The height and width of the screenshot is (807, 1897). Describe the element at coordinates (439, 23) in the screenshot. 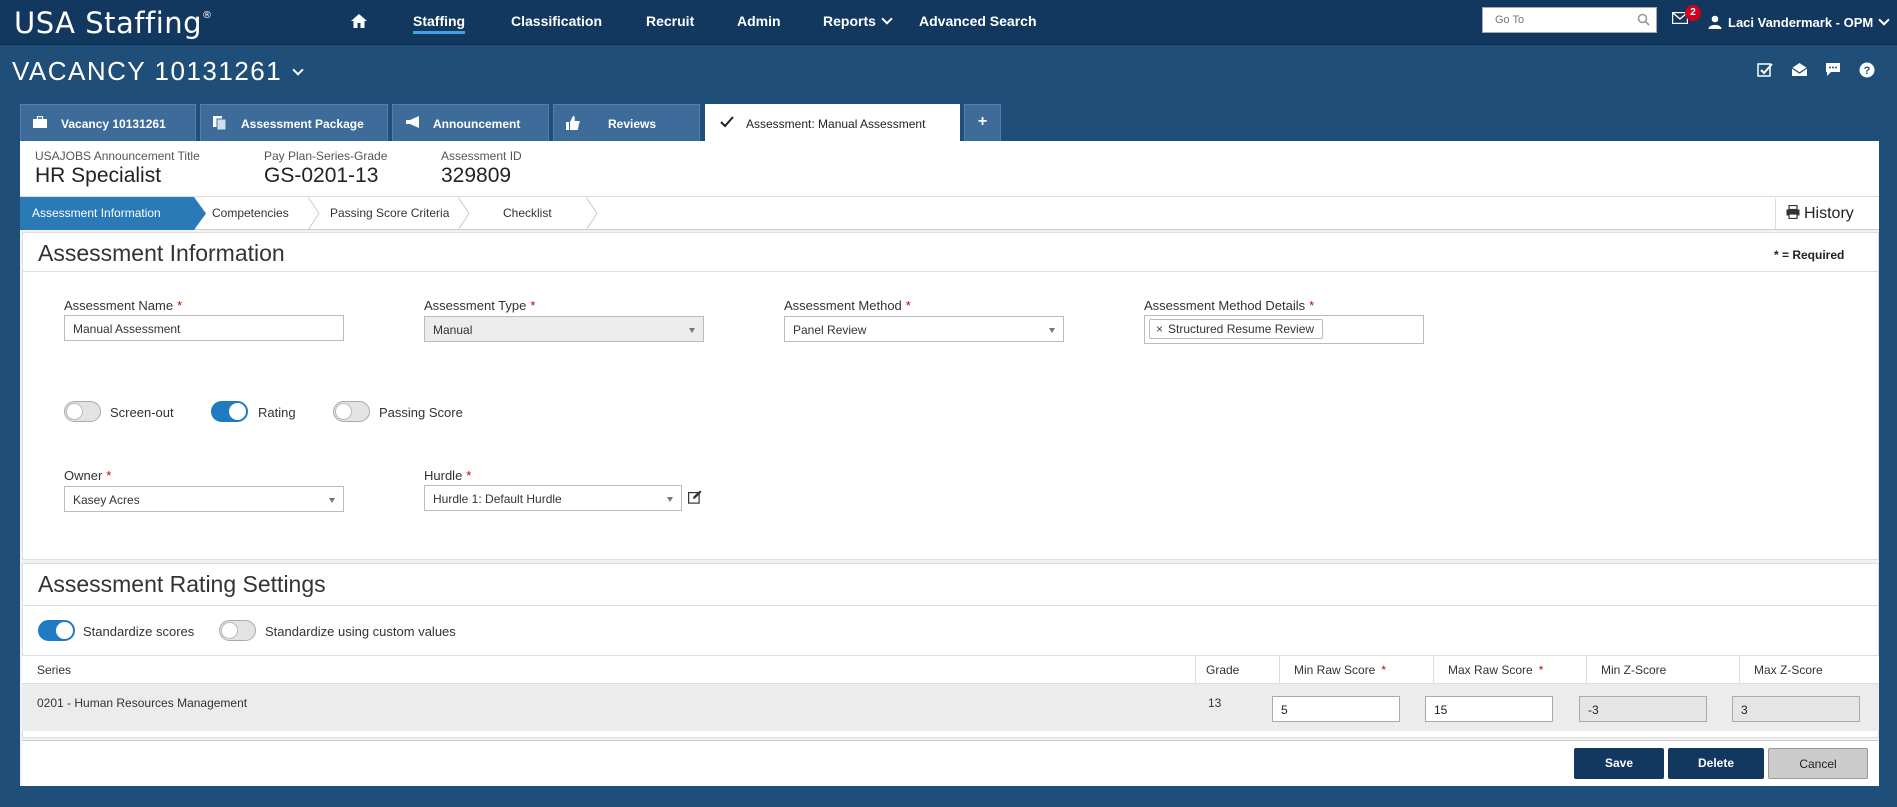

I see `nav-staffing: Staffing` at that location.